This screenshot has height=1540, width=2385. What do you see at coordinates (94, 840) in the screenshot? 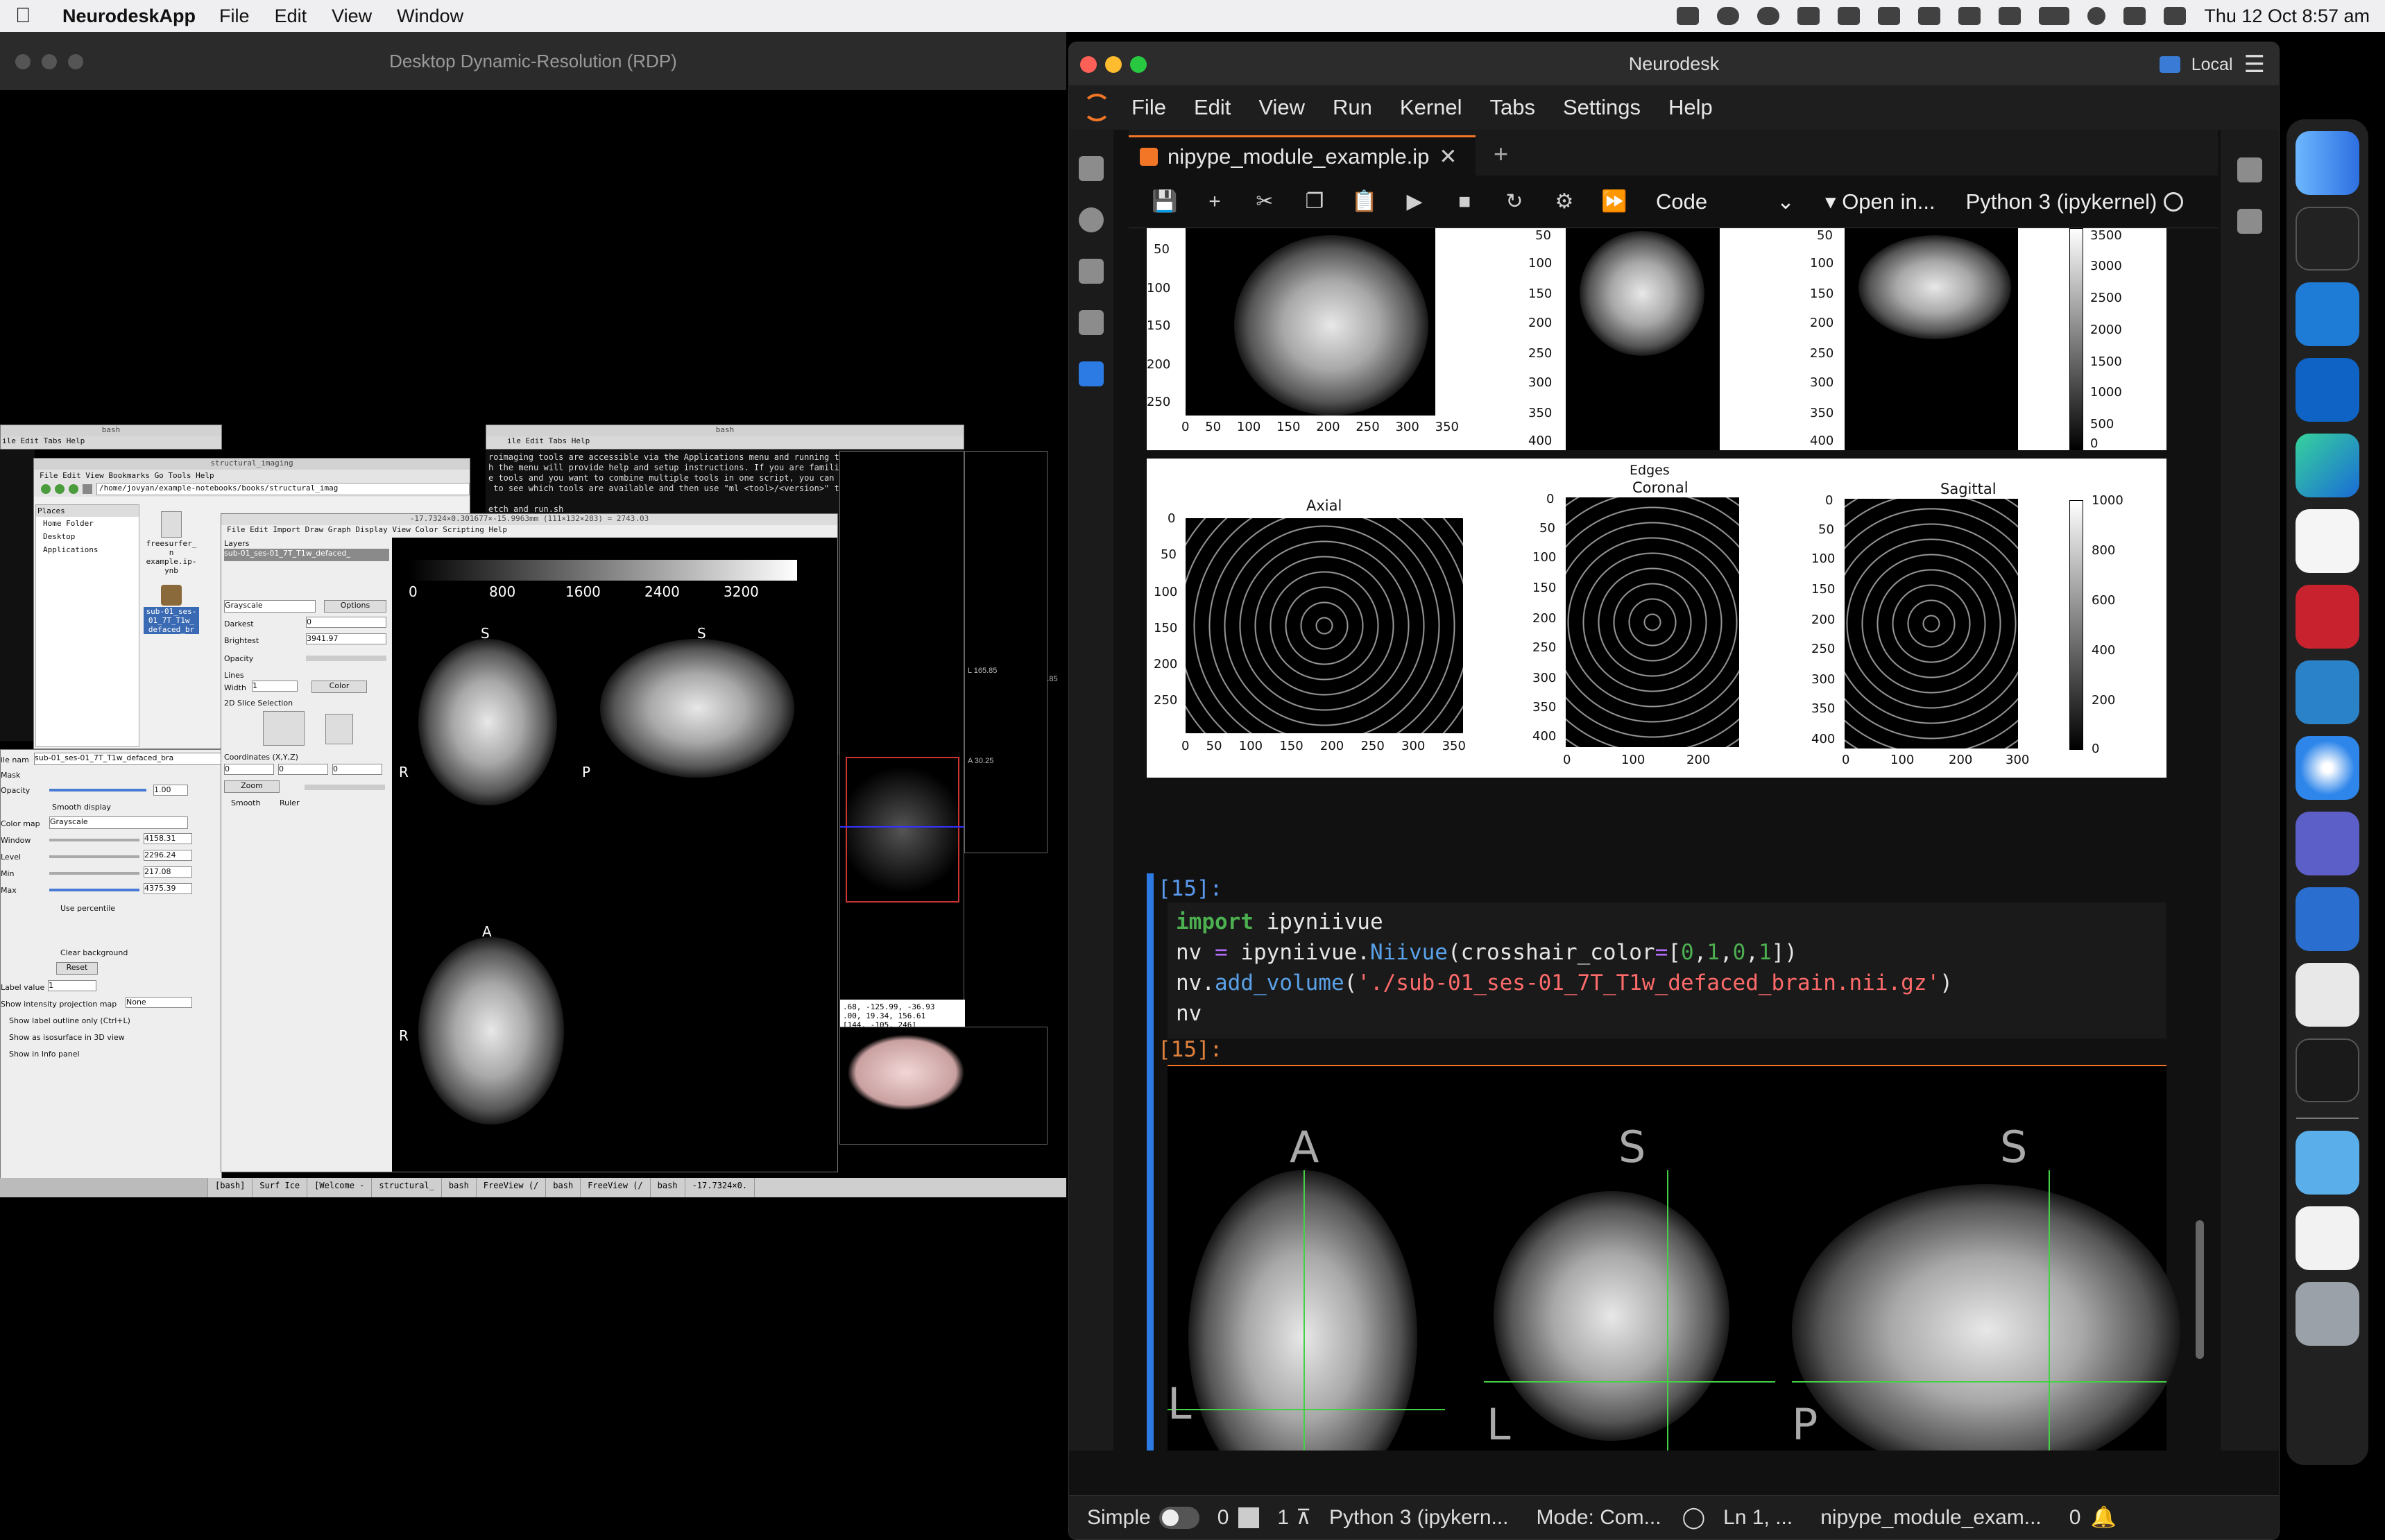
I see `window-slider` at bounding box center [94, 840].